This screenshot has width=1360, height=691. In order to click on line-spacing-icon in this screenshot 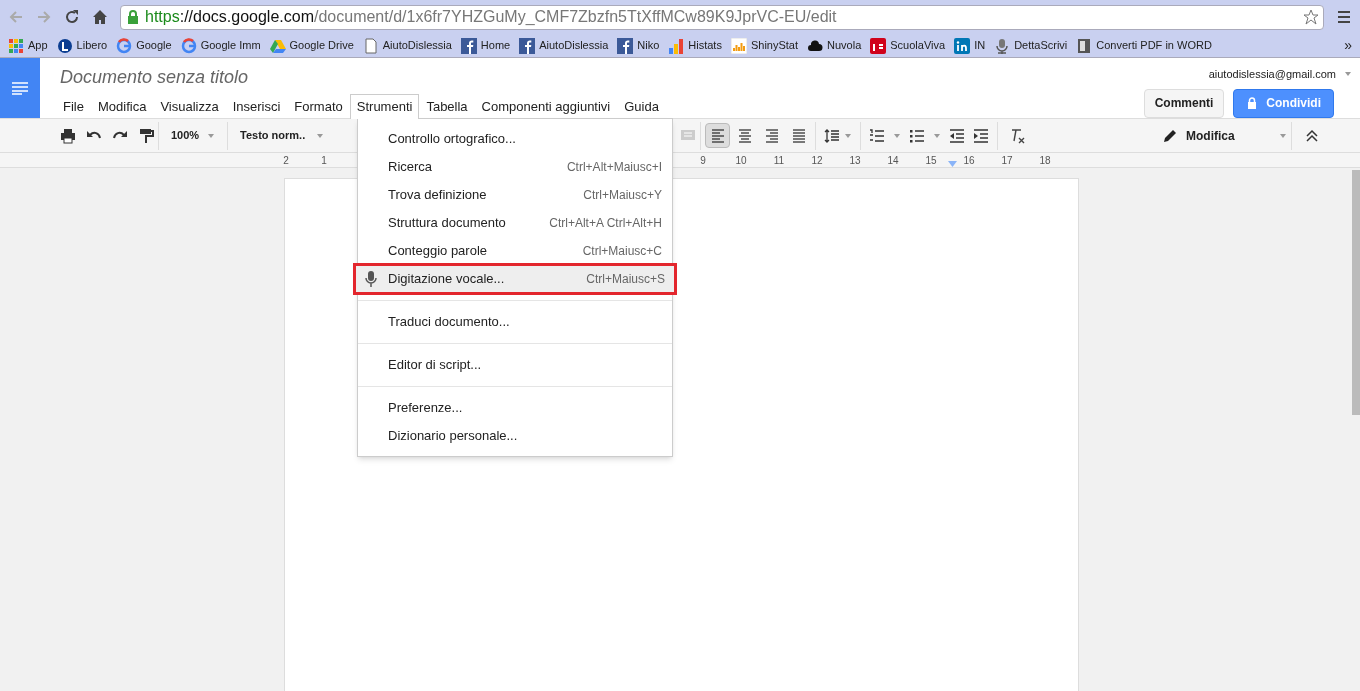, I will do `click(832, 135)`.